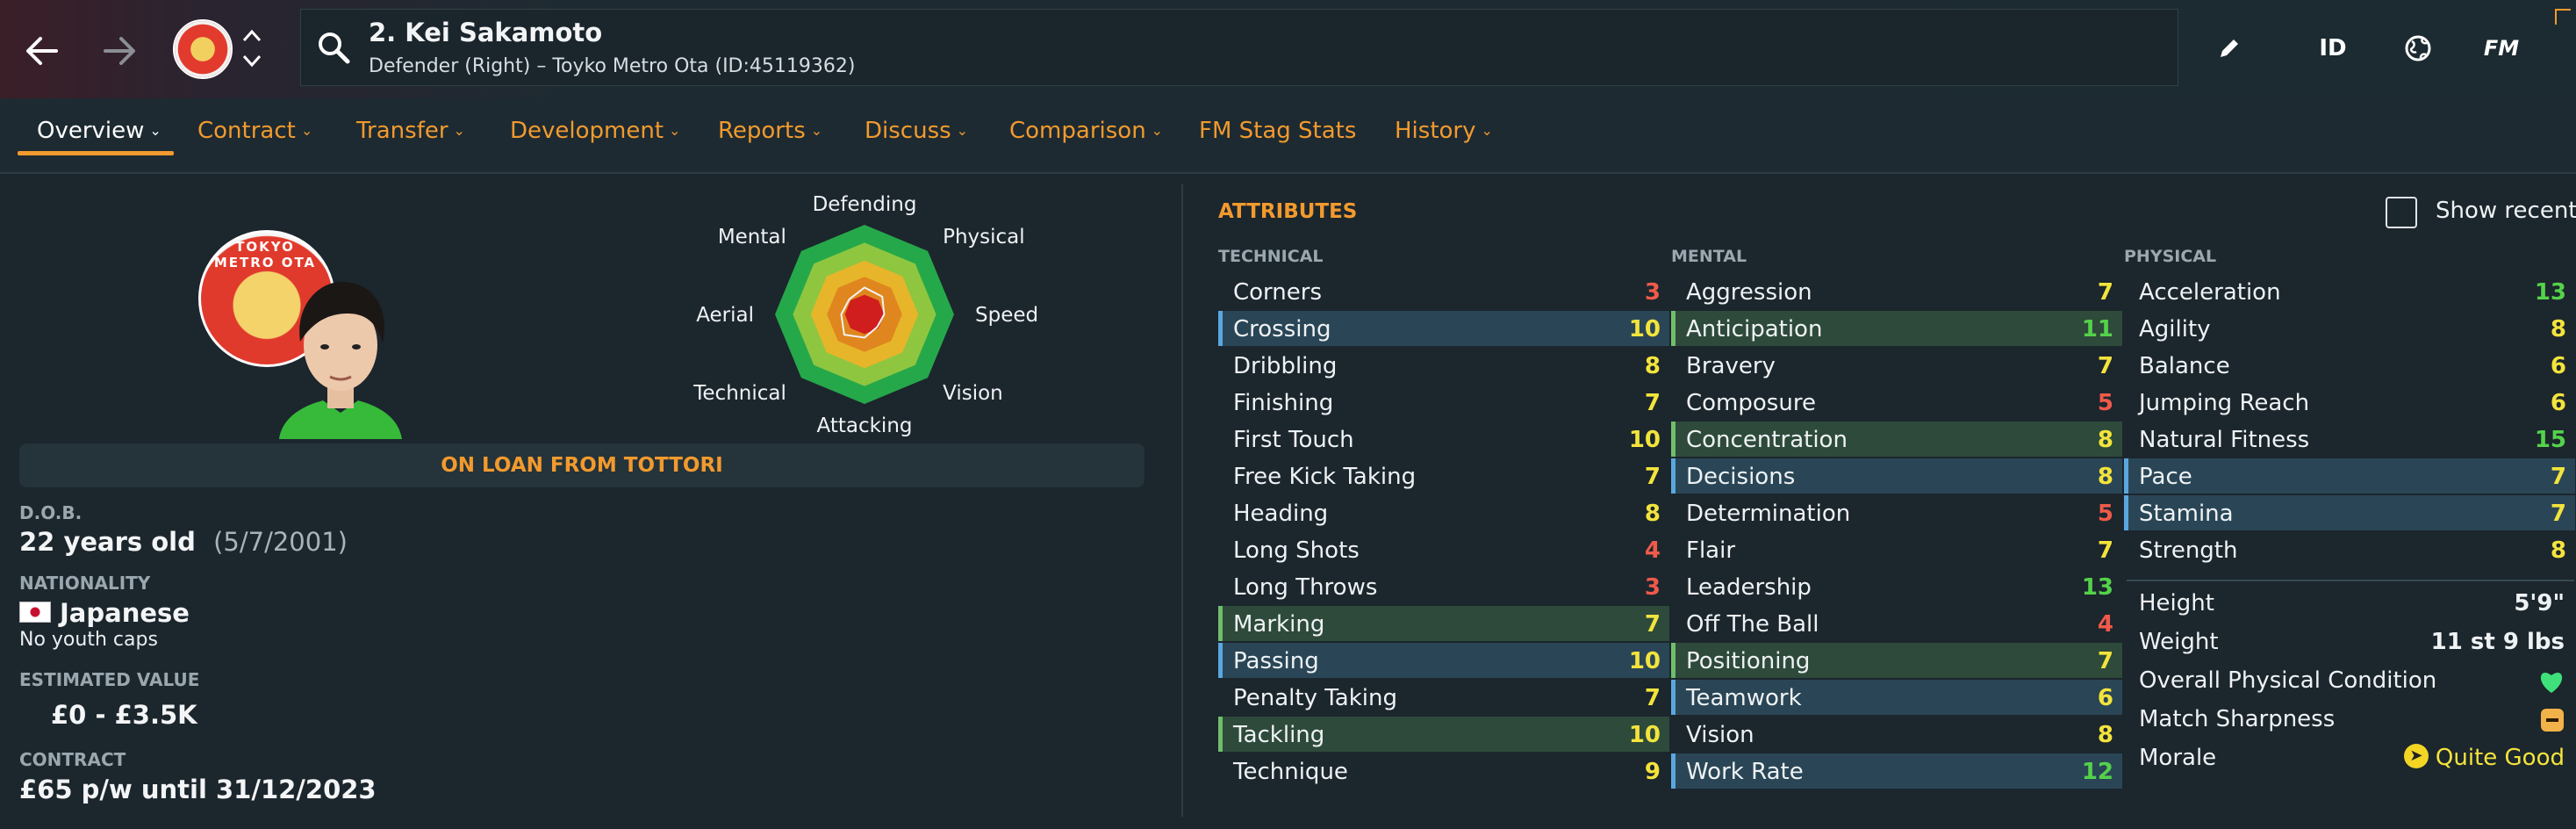  What do you see at coordinates (1897, 586) in the screenshot?
I see `attribute-row-leadership: Leadership 13` at bounding box center [1897, 586].